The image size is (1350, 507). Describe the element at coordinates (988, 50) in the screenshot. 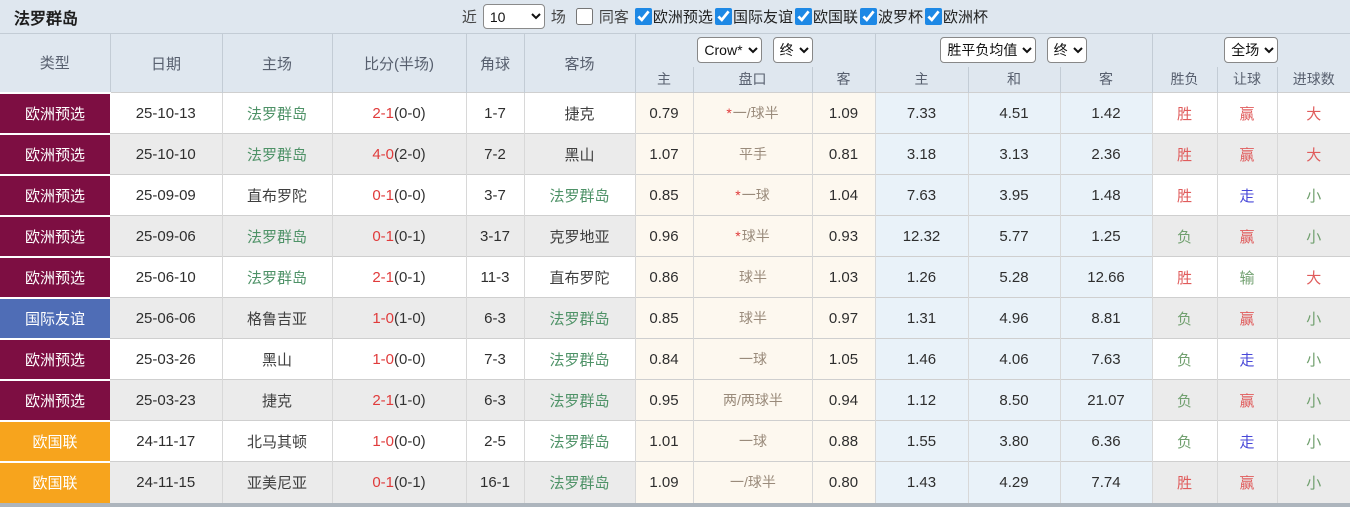

I see `europe-avg-select: 胜平负均值` at that location.